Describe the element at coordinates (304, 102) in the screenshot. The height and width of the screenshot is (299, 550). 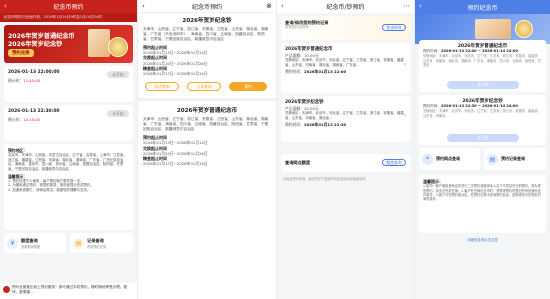
I see `product-name: 2026年贺岁纪念钞` at that location.